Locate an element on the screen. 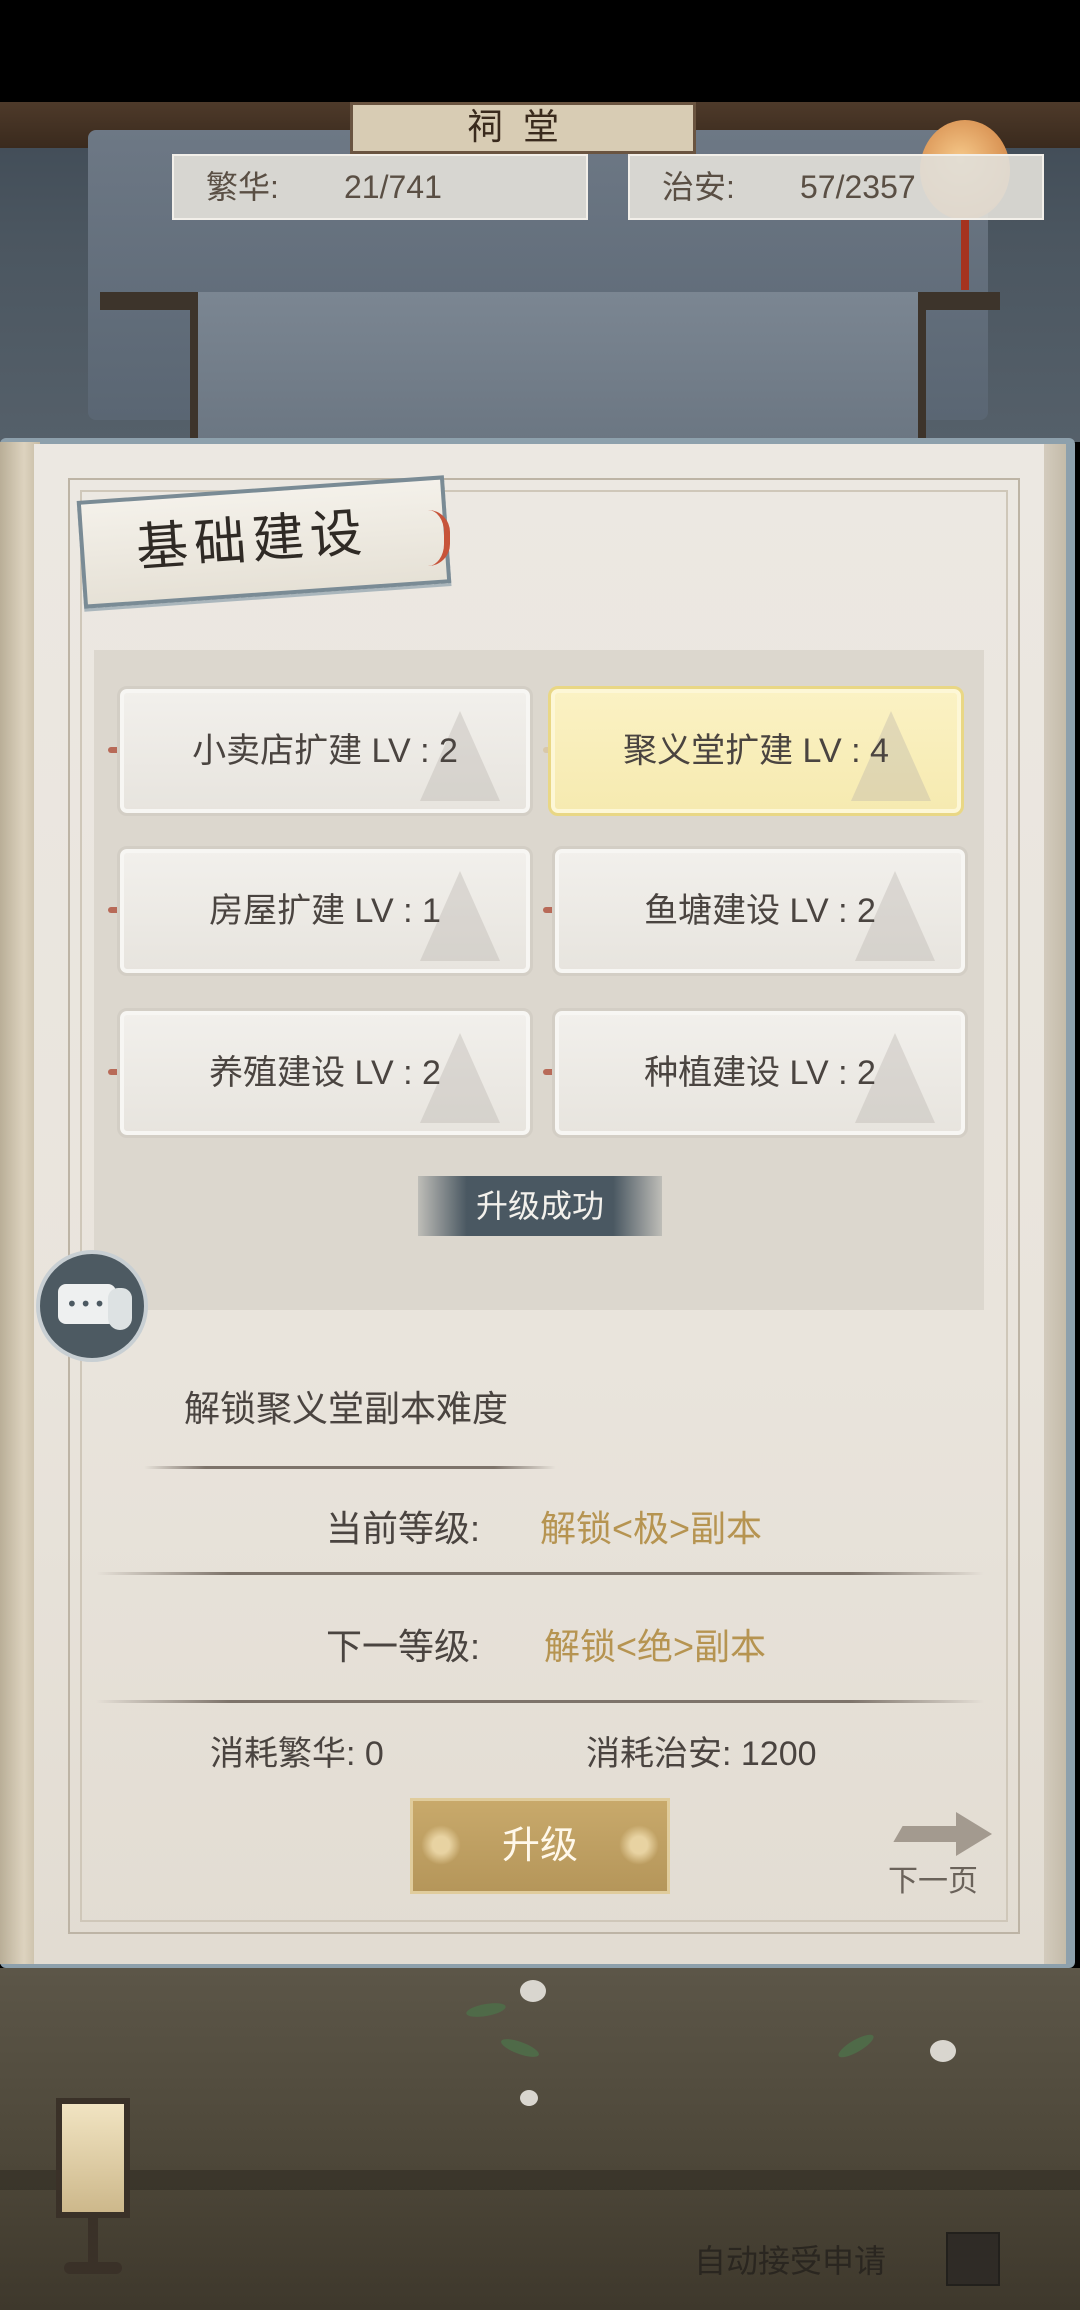 The height and width of the screenshot is (2310, 1080). auto-accept-label: 自动接受申请 is located at coordinates (790, 2261).